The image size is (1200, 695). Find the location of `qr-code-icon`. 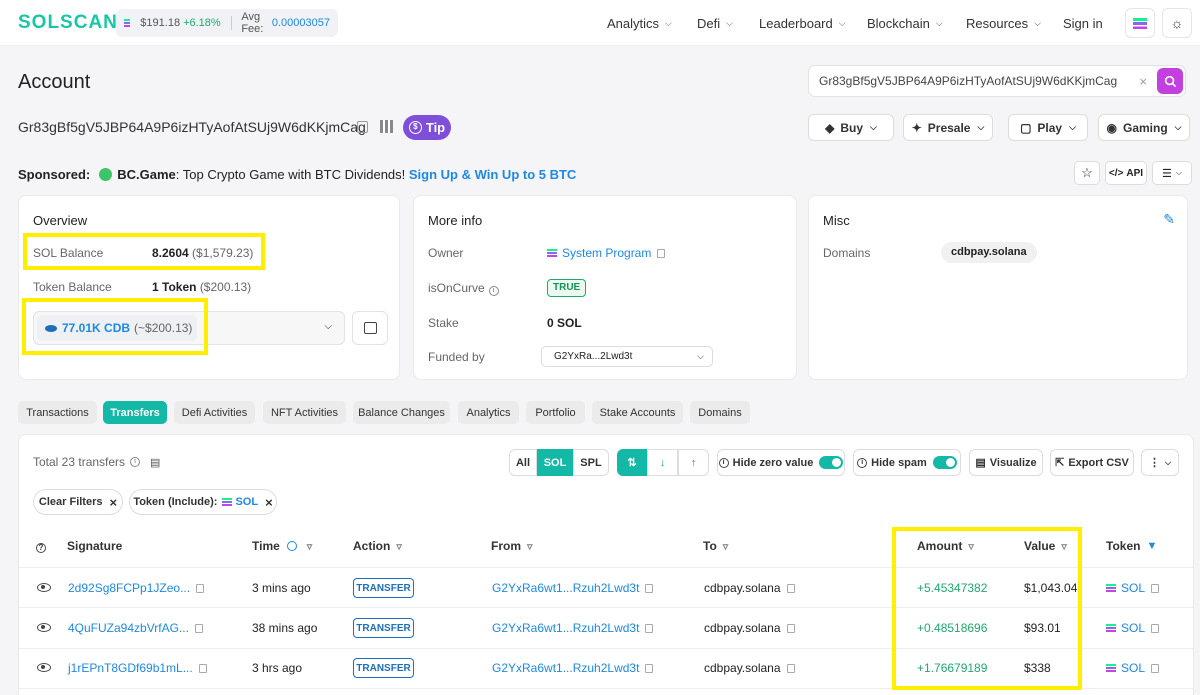

qr-code-icon is located at coordinates (386, 126).